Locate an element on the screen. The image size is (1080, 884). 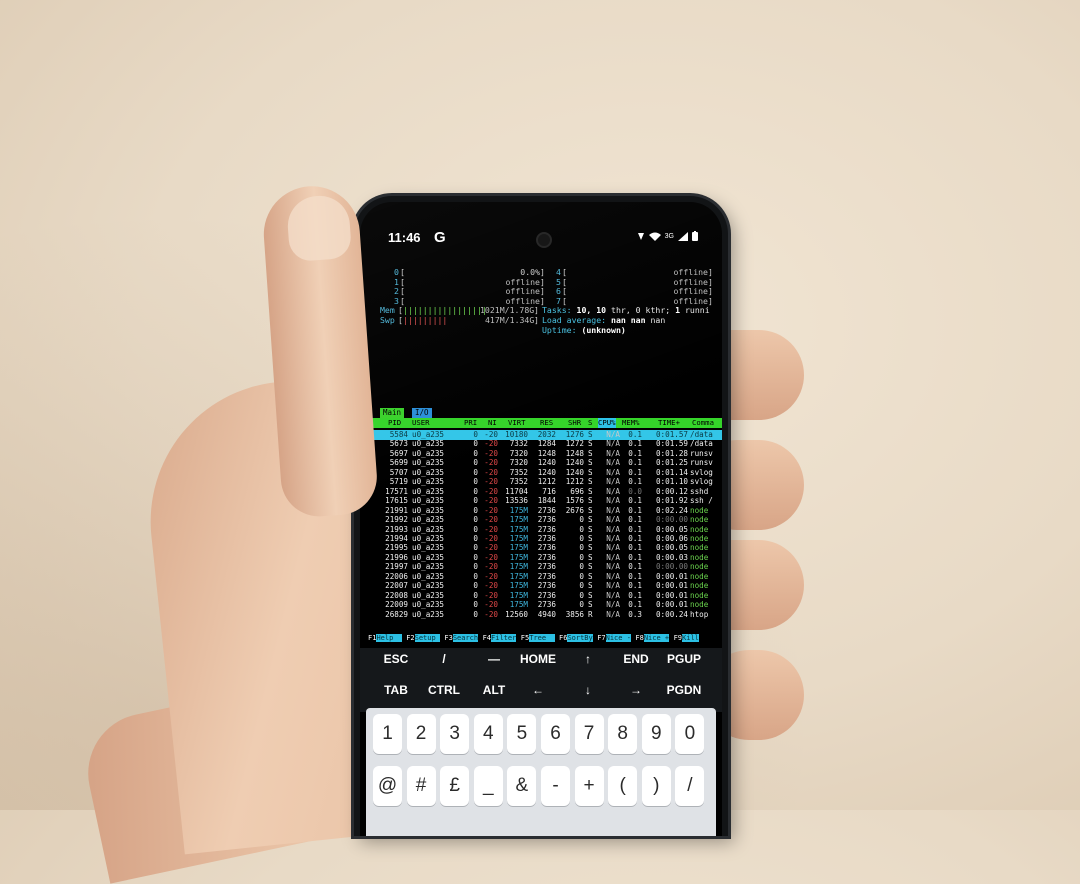
fkey-f6: F6SortBy is located at coordinates (576, 638).